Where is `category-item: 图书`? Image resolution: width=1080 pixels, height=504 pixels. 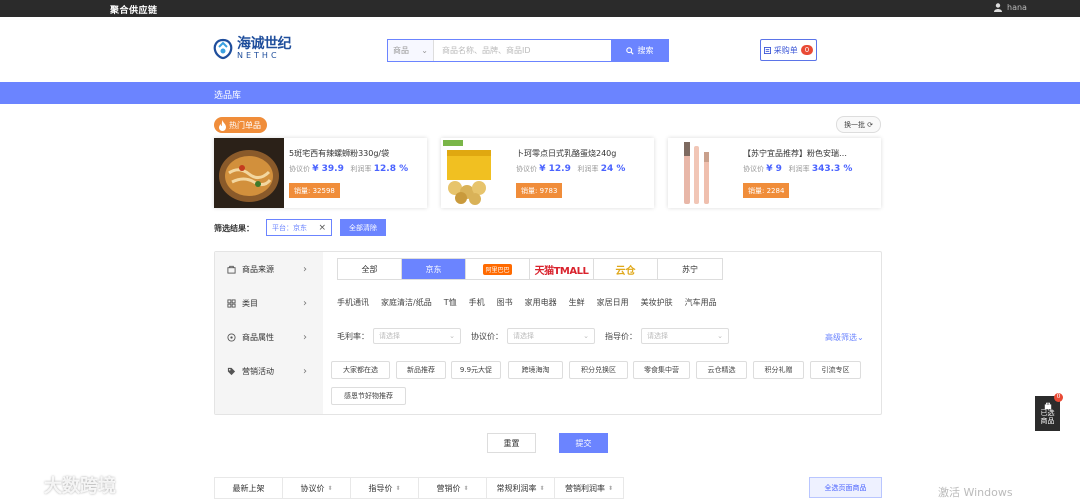 category-item: 图书 is located at coordinates (505, 302).